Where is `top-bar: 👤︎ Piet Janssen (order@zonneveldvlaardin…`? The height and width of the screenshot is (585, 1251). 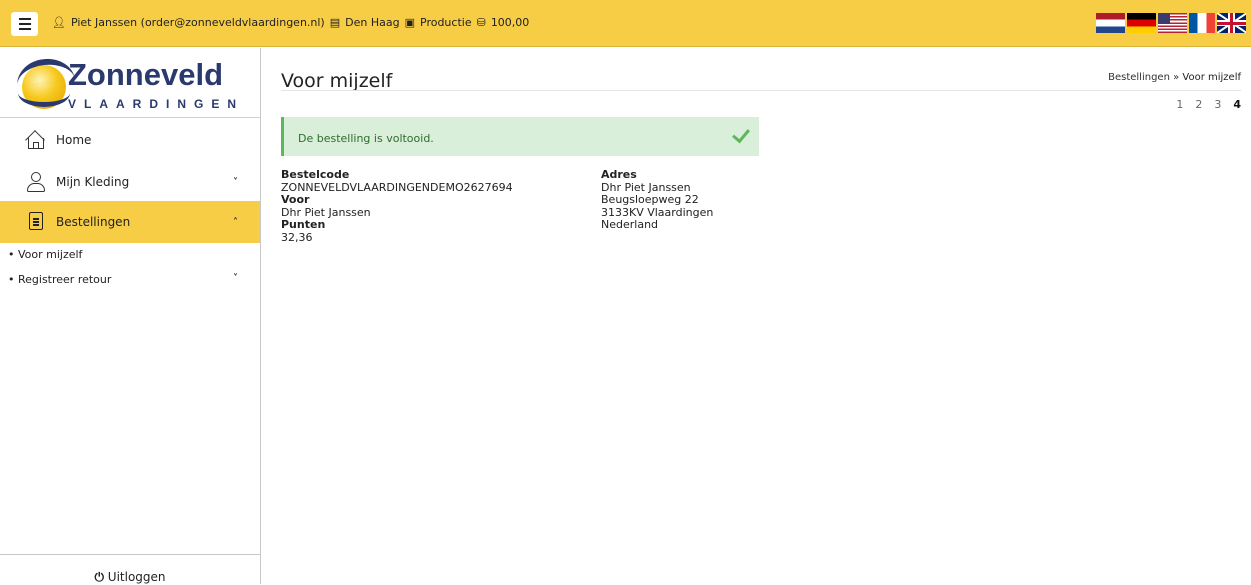
top-bar: 👤︎ Piet Janssen (order@zonneveldvlaardin… is located at coordinates (625, 23).